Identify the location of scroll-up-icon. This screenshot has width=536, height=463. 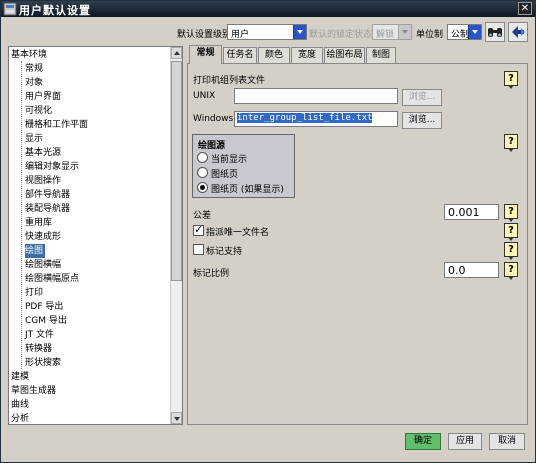
(176, 53).